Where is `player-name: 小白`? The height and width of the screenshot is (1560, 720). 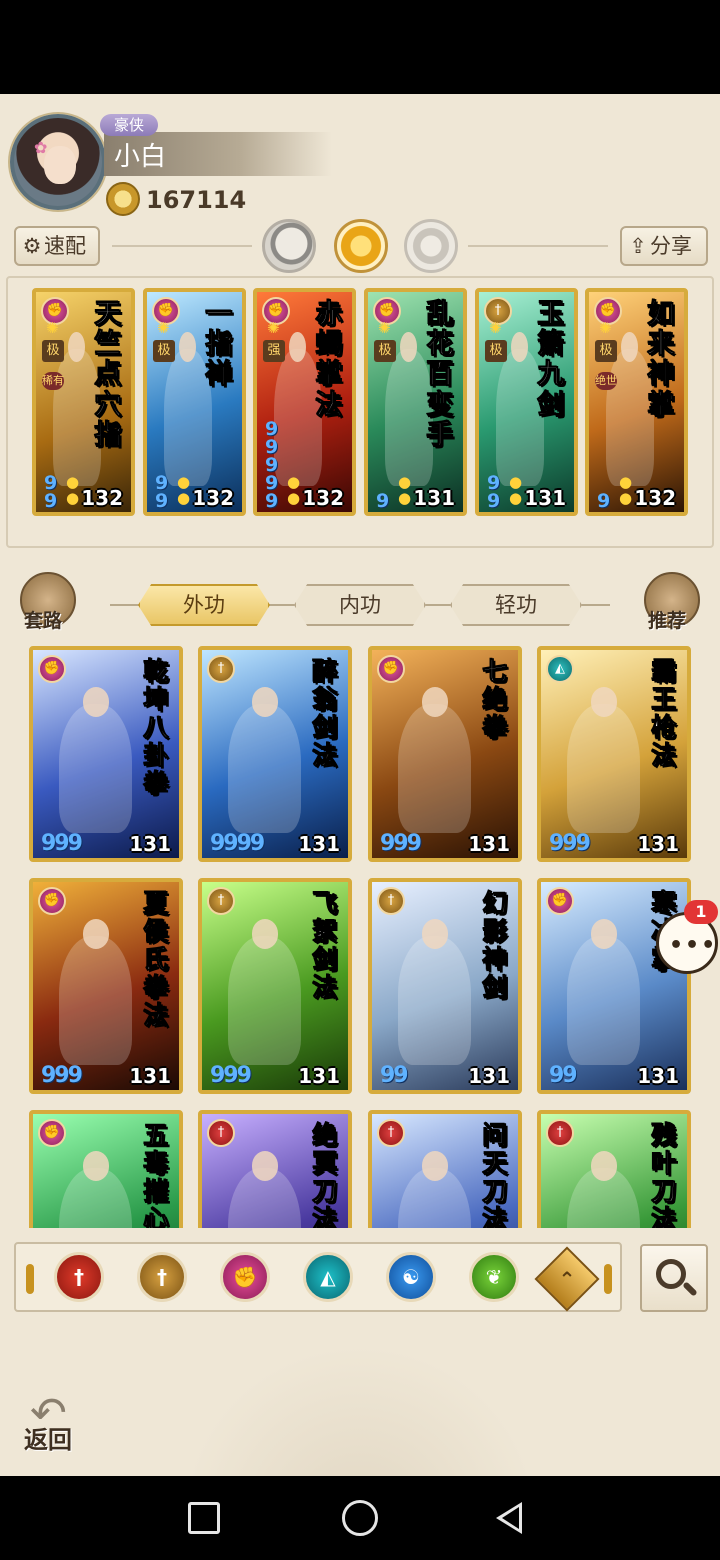
player-name: 小白 is located at coordinates (140, 157).